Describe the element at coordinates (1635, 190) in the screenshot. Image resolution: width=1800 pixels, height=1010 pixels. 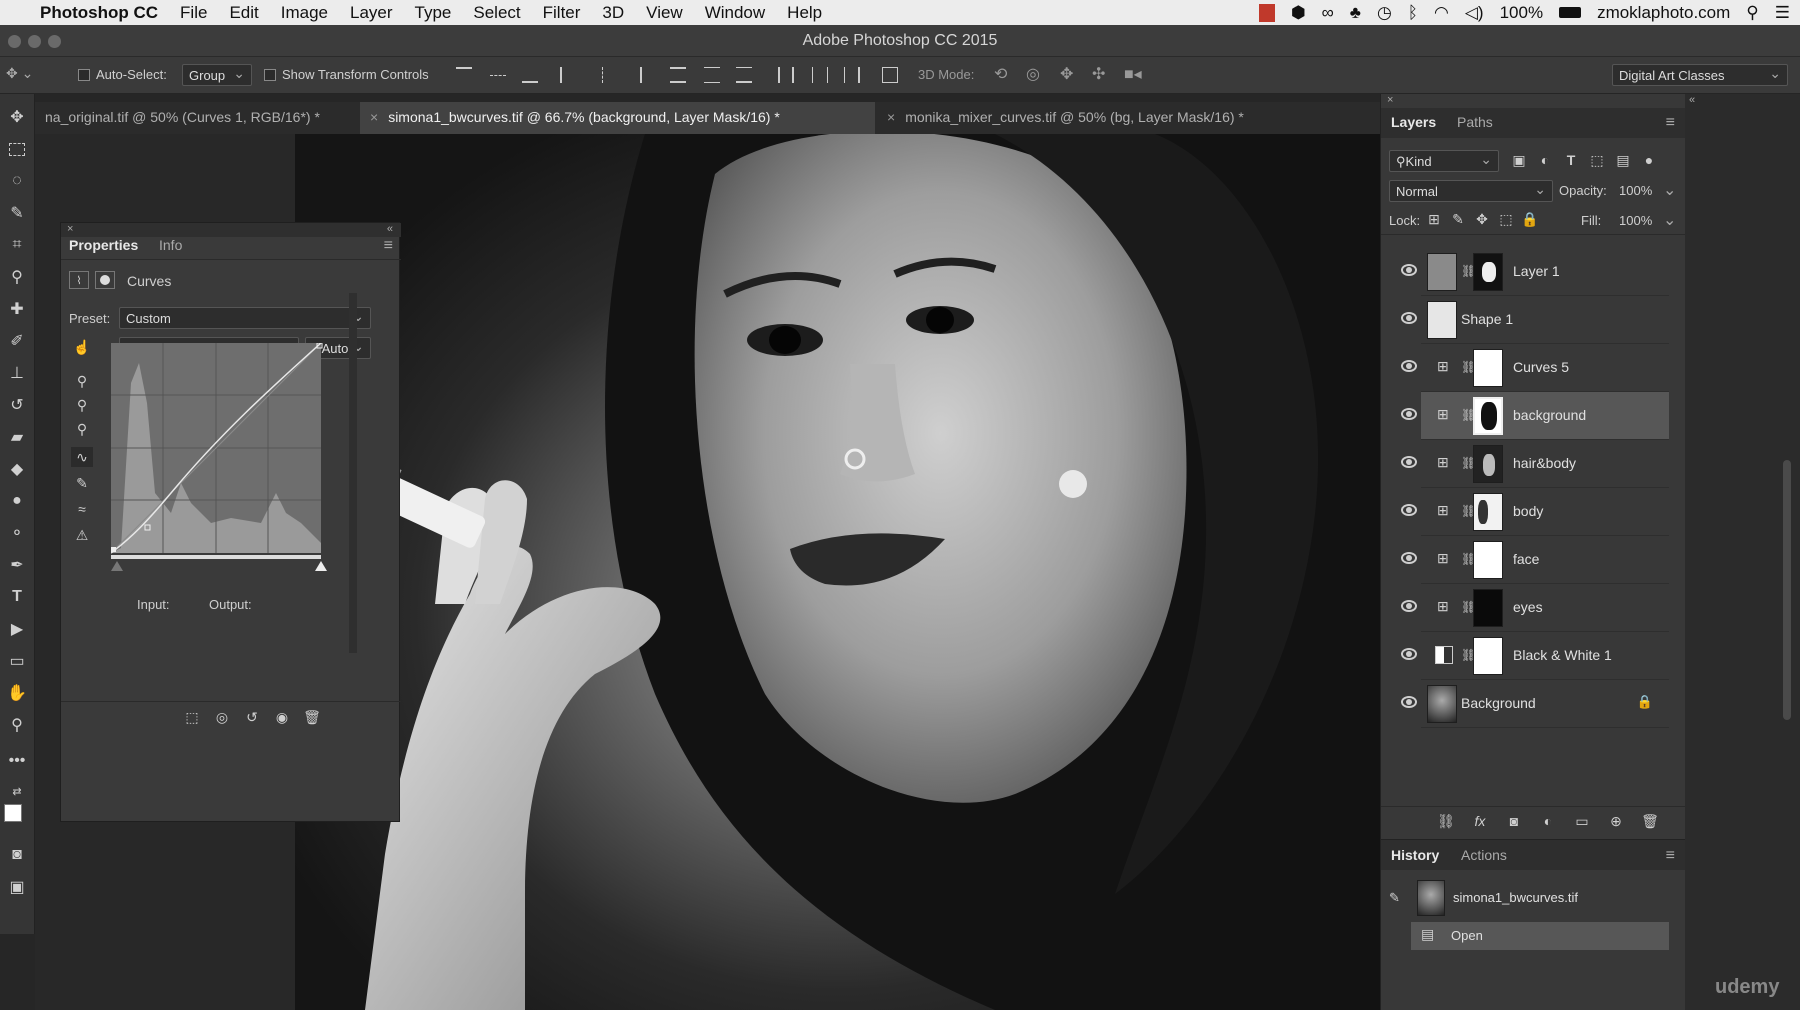
I see `opacity-value: 100%` at that location.